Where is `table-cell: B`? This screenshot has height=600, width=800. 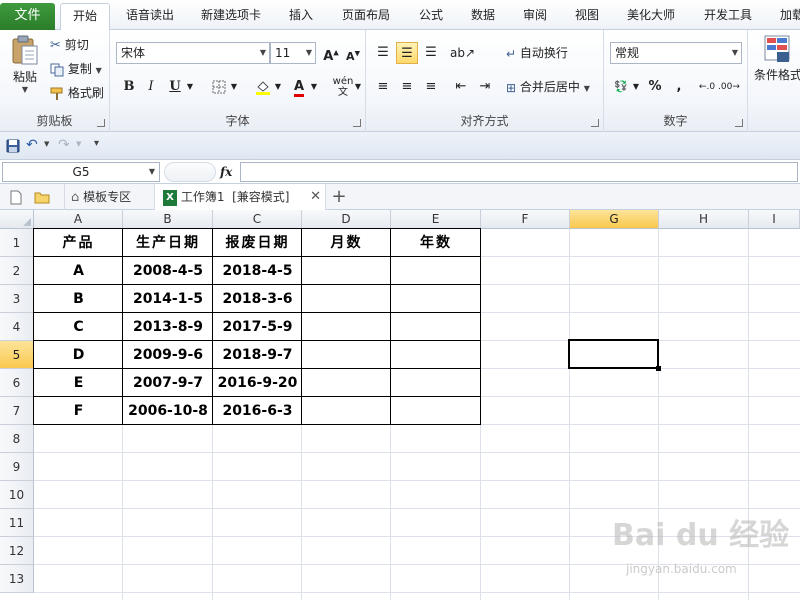
table-cell: B is located at coordinates (78, 299).